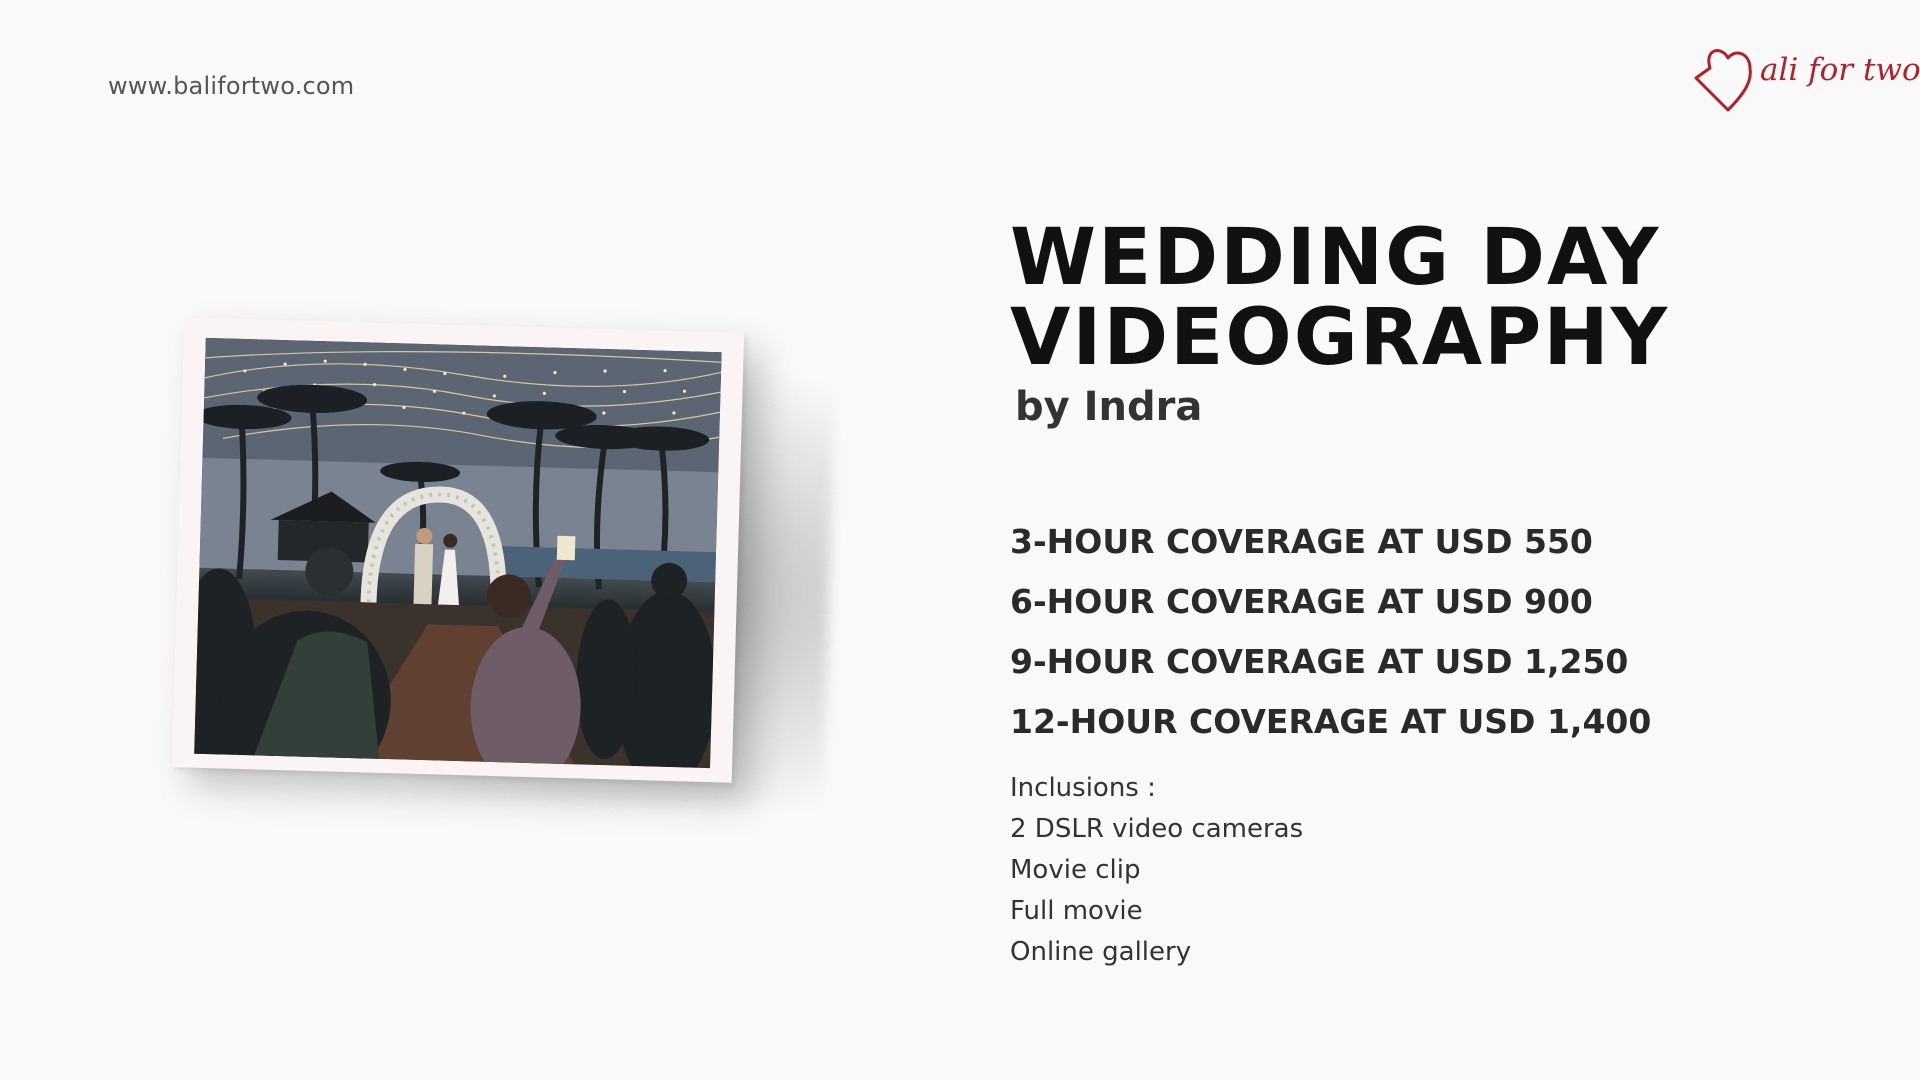  I want to click on photo-frame, so click(458, 550).